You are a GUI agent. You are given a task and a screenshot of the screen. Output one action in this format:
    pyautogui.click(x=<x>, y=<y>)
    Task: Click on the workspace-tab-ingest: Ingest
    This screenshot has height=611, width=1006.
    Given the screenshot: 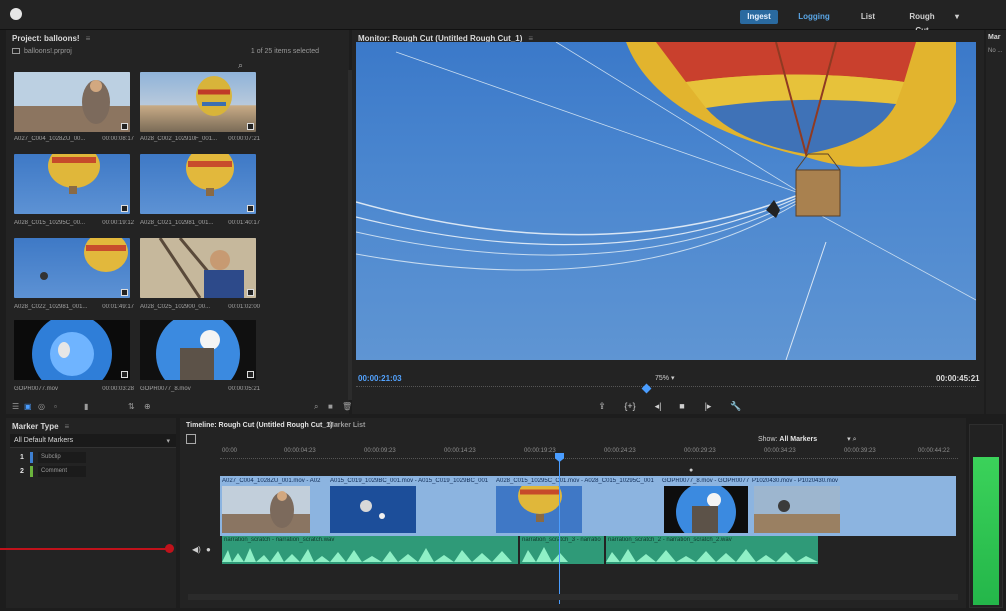 What is the action you would take?
    pyautogui.click(x=759, y=17)
    